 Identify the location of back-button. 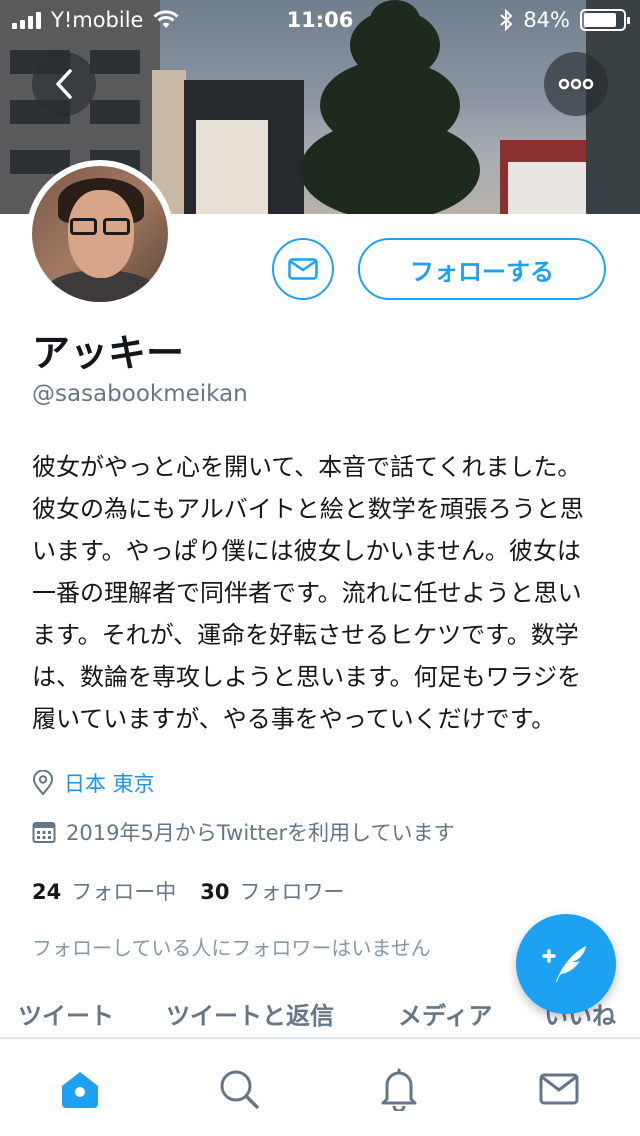
(64, 84).